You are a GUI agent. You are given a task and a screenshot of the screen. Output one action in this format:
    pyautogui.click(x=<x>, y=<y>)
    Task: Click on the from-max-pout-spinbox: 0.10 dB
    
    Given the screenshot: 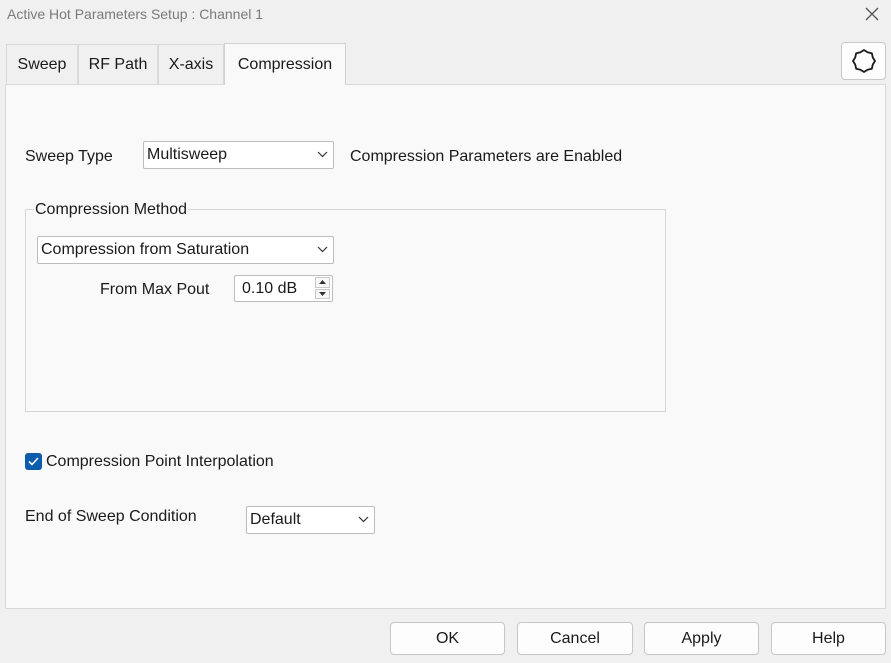 What is the action you would take?
    pyautogui.click(x=283, y=288)
    